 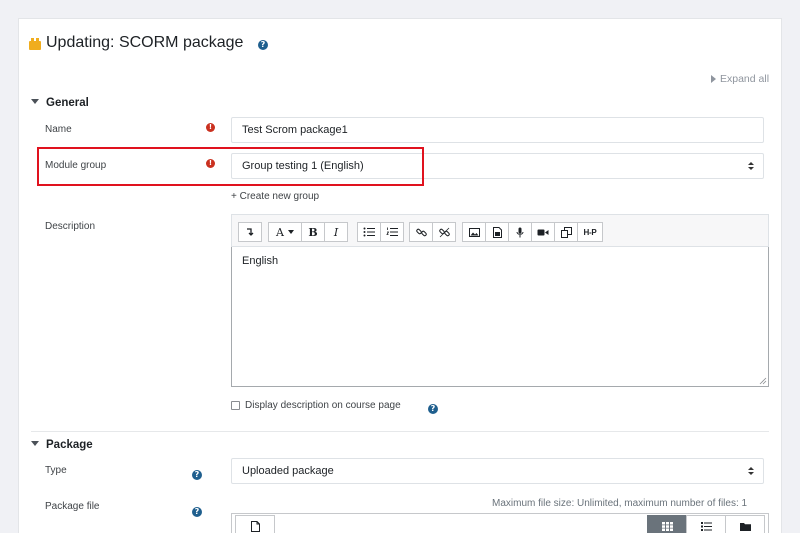 I want to click on microphone-icon, so click(x=520, y=232).